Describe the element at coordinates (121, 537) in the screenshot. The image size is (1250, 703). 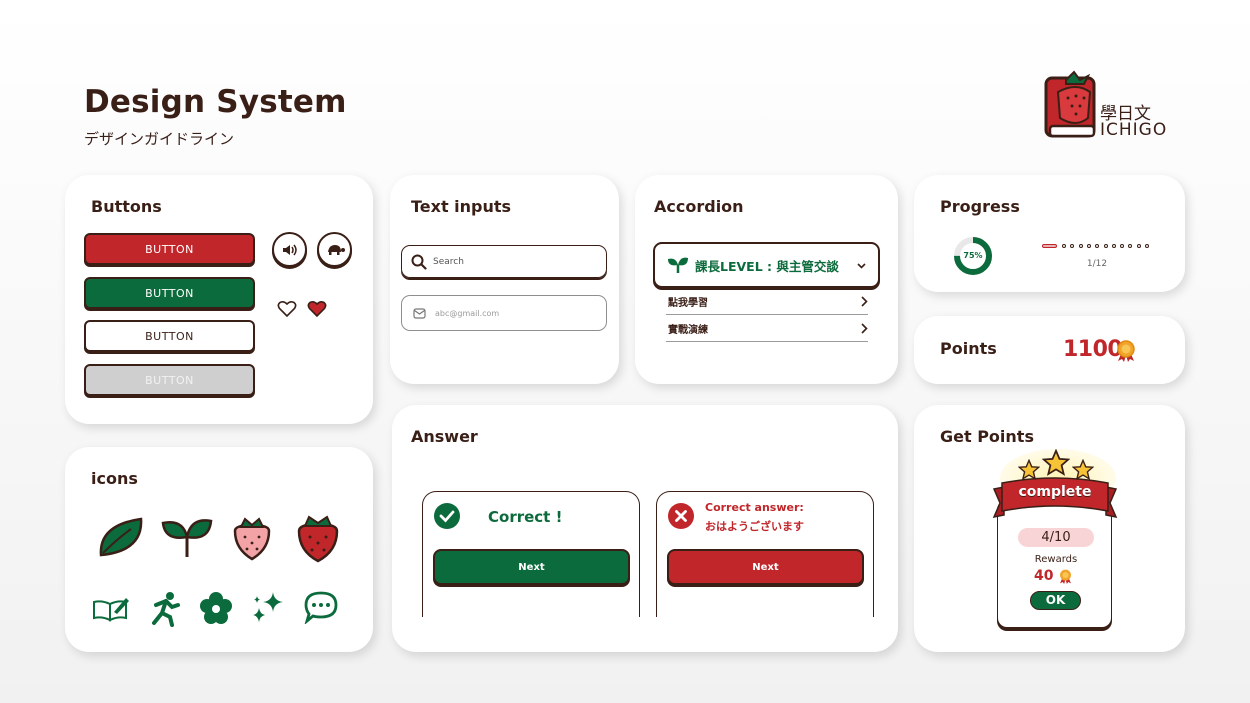
I see `leaf-icon` at that location.